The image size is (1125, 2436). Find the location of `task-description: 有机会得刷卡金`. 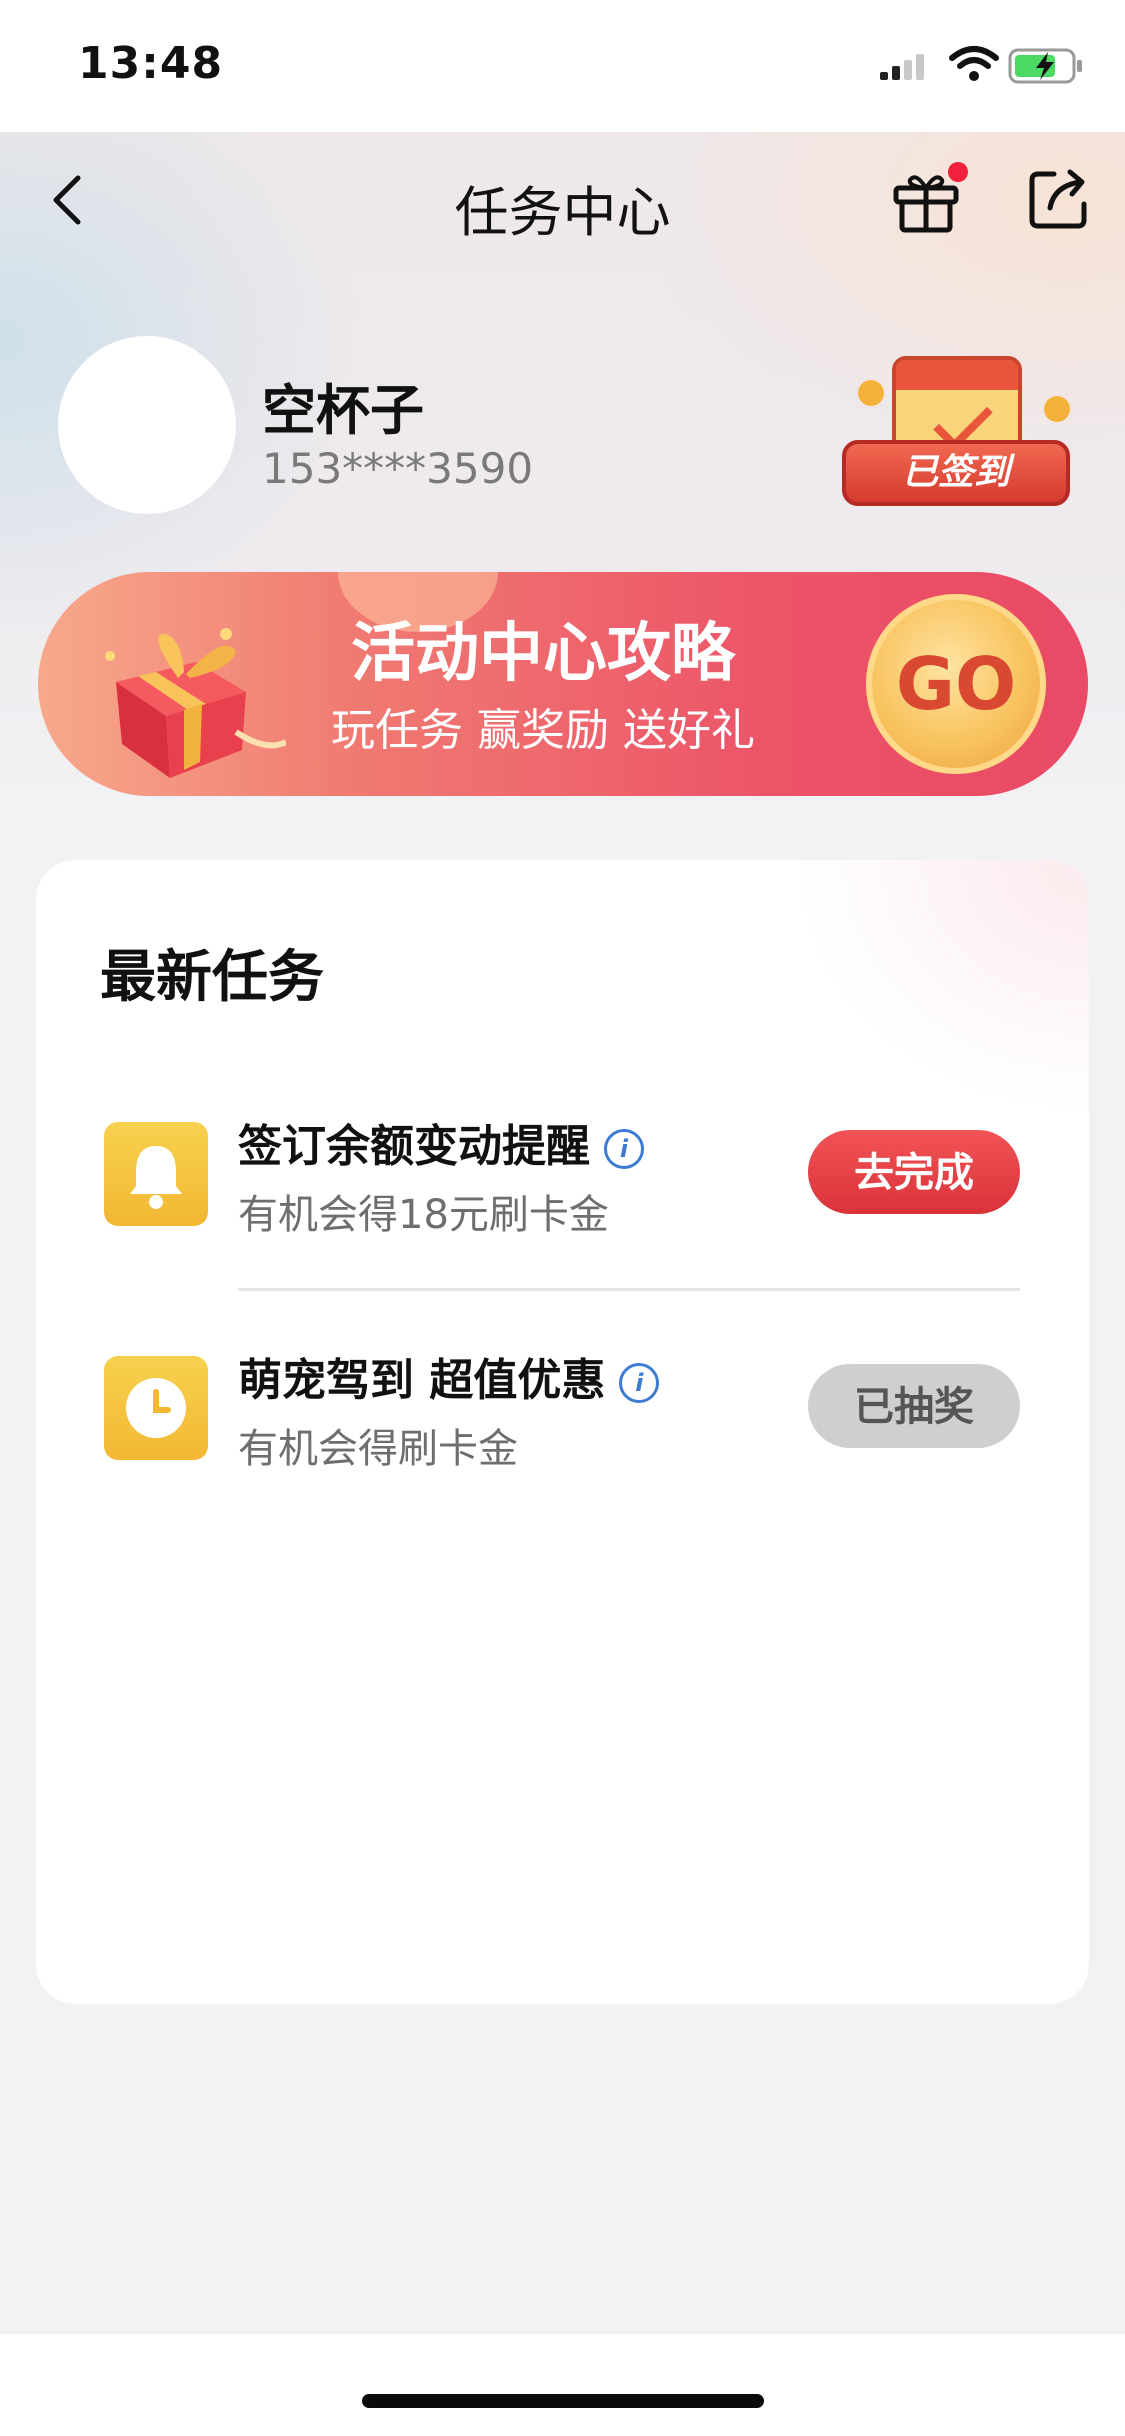

task-description: 有机会得刷卡金 is located at coordinates (378, 1449).